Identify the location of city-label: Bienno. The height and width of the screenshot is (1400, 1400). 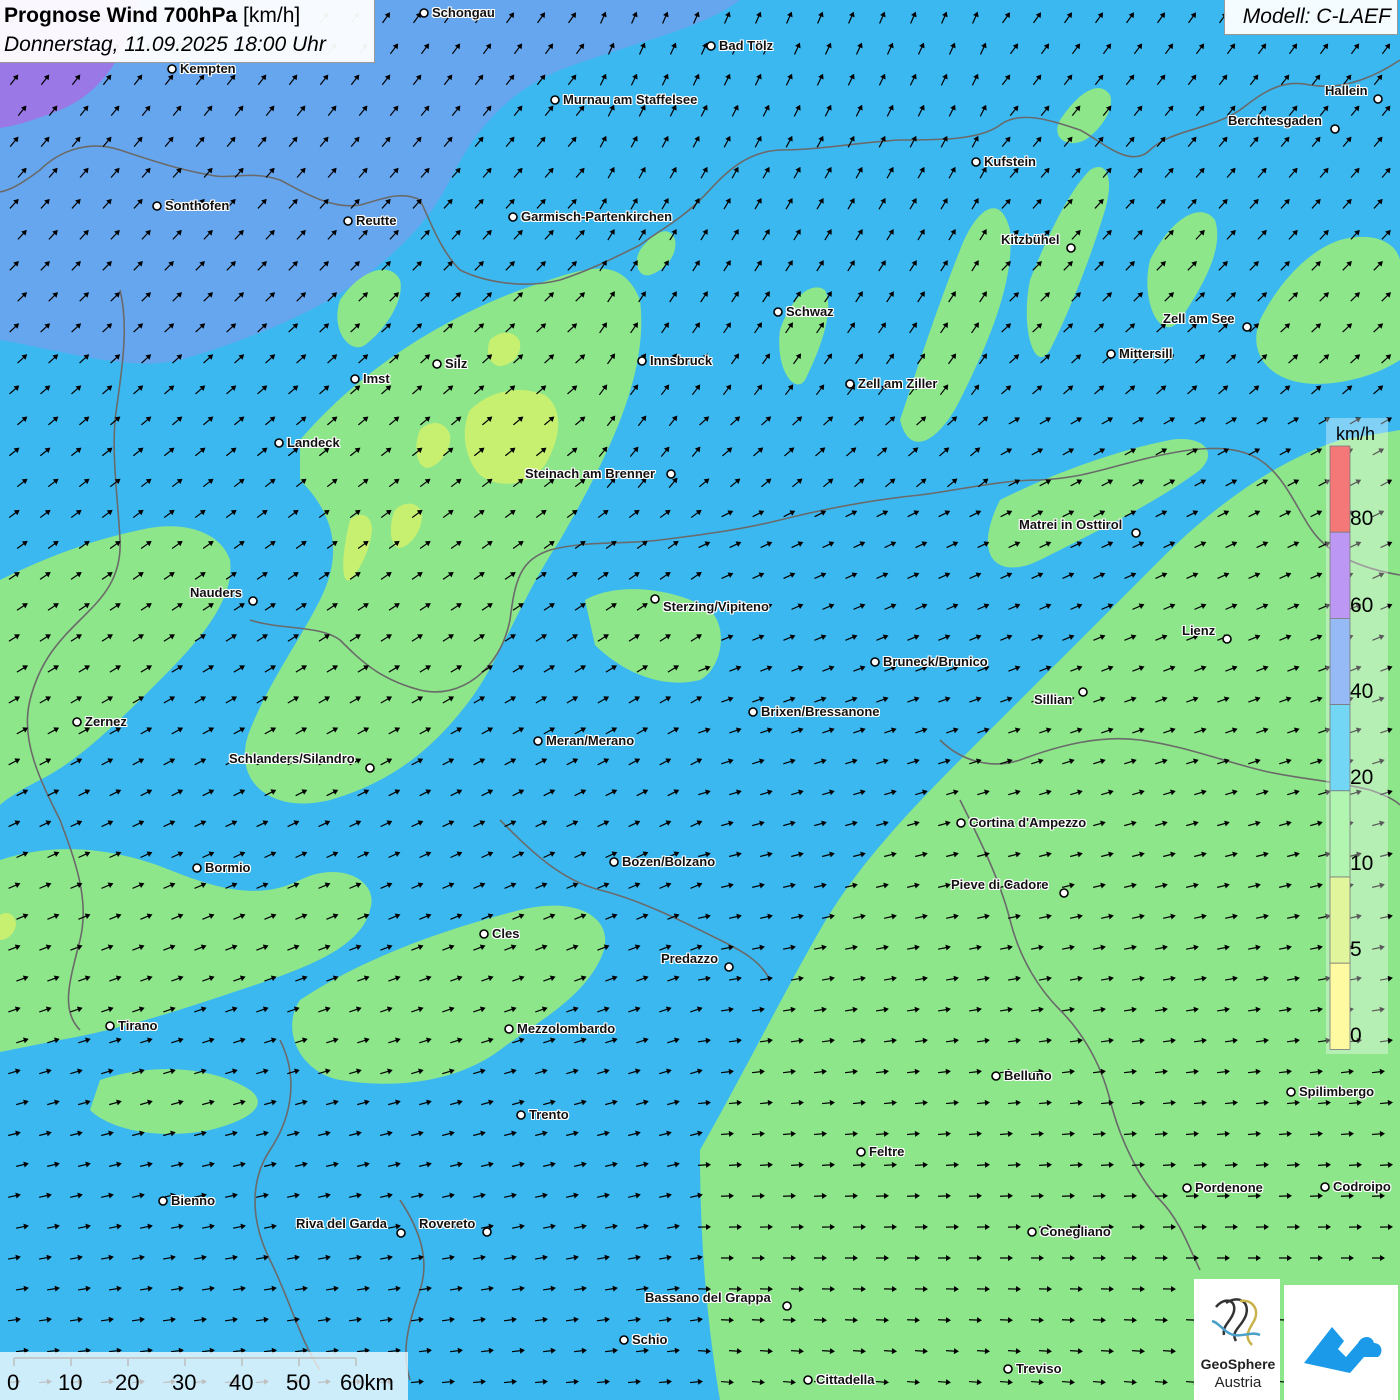
(193, 1200).